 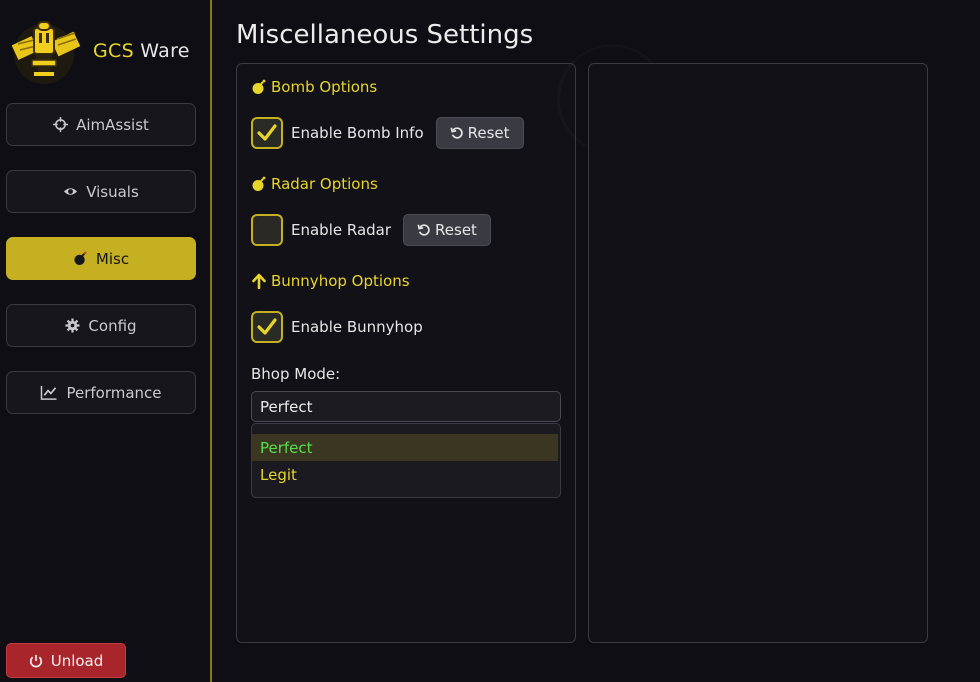 I want to click on brand-name: GCS Ware, so click(x=141, y=51).